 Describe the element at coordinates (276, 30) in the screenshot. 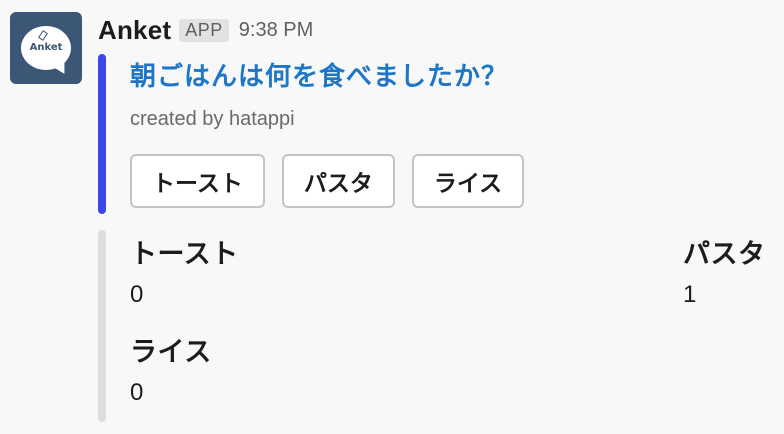

I see `message-timestamp: 9:38 PM` at that location.